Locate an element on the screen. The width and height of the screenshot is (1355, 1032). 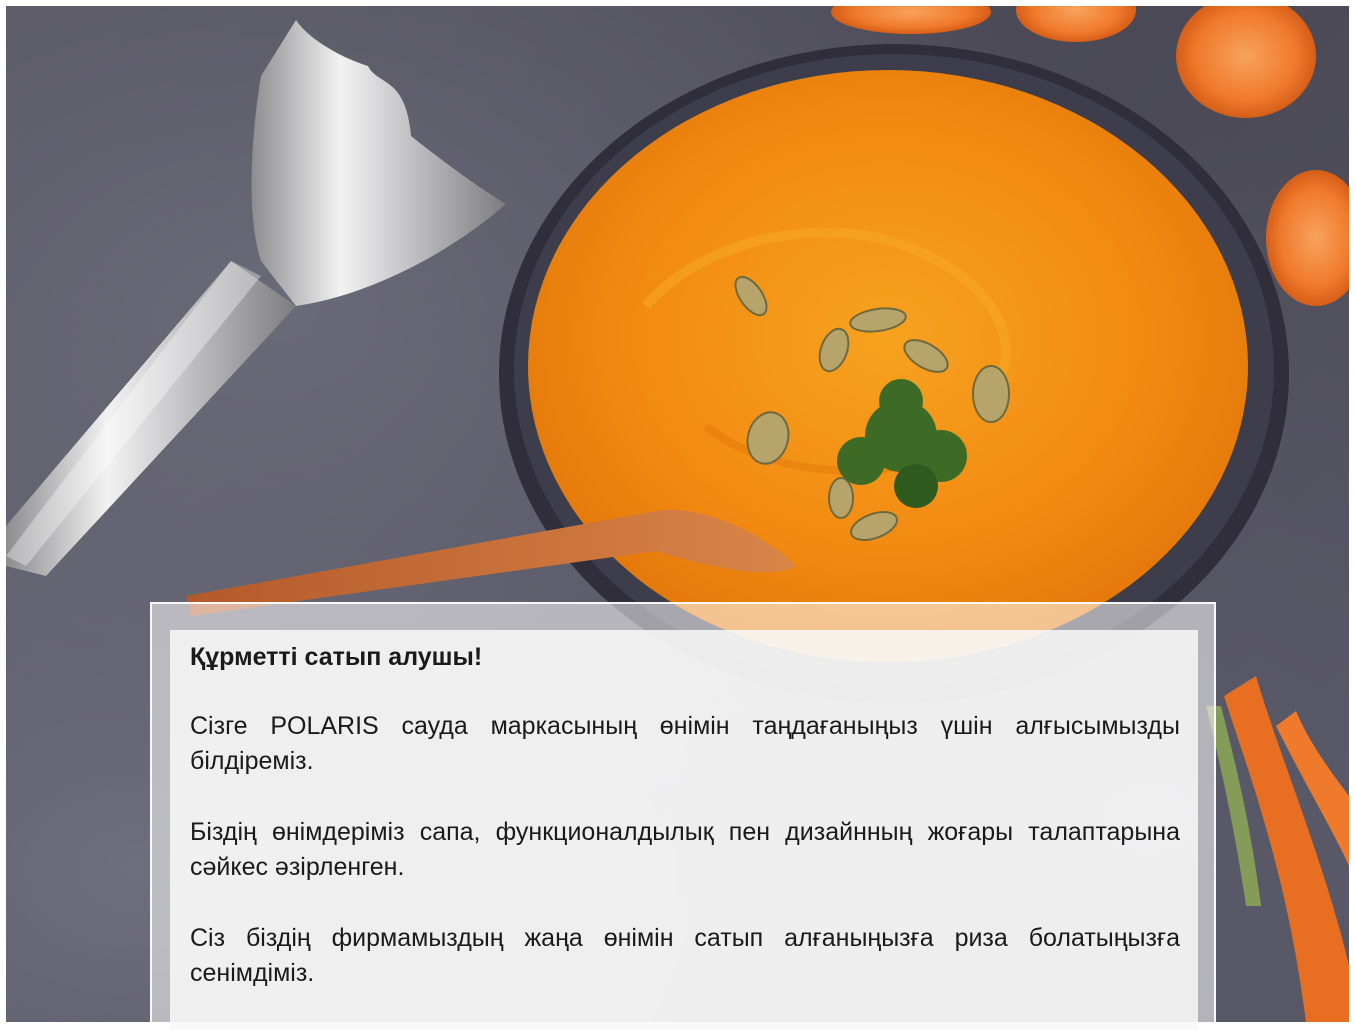
carrots is located at coordinates (1277, 849).